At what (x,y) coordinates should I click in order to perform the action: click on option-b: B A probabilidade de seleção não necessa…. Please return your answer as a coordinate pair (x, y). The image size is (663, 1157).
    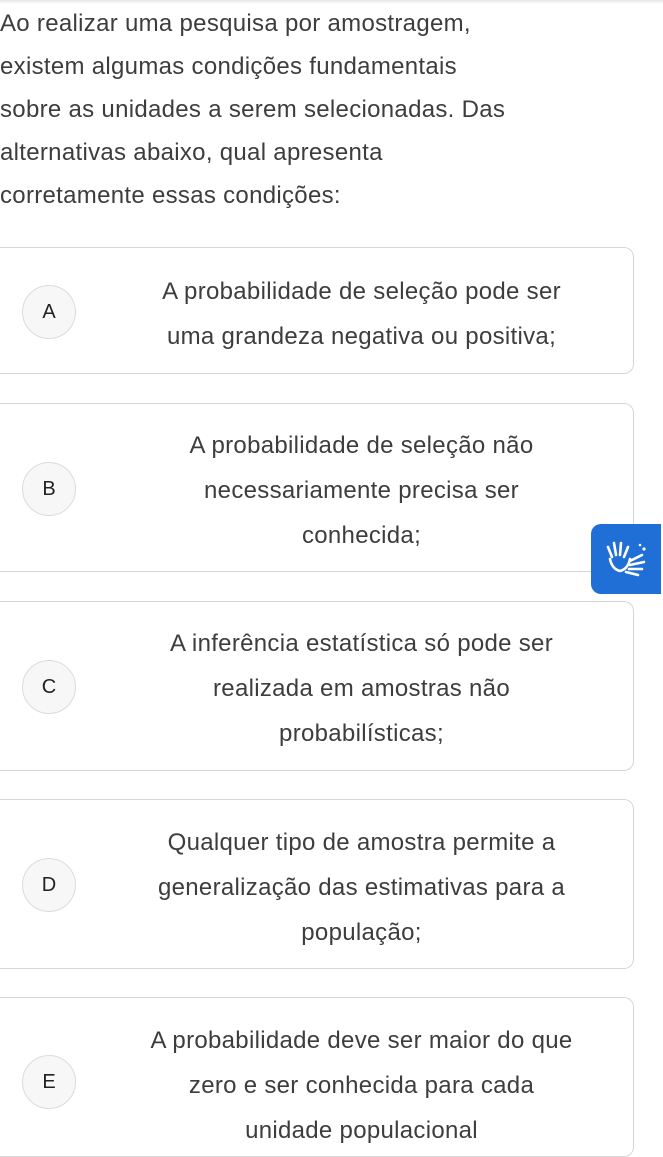
    Looking at the image, I should click on (317, 487).